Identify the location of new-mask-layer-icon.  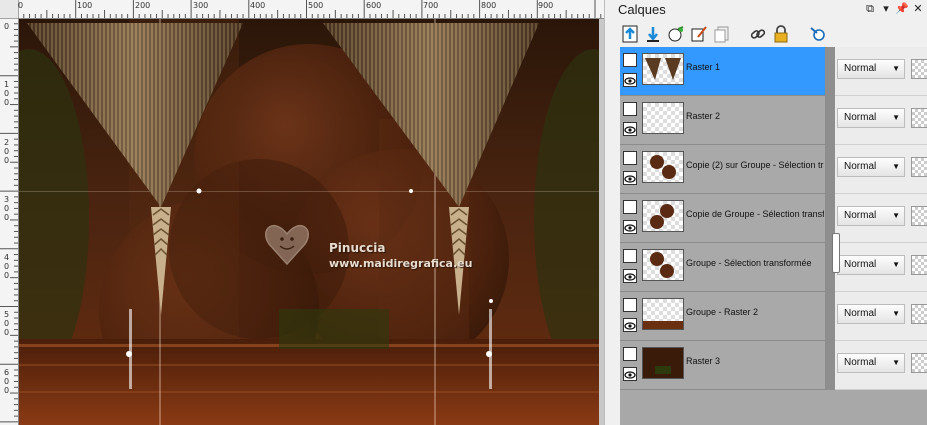
(676, 34).